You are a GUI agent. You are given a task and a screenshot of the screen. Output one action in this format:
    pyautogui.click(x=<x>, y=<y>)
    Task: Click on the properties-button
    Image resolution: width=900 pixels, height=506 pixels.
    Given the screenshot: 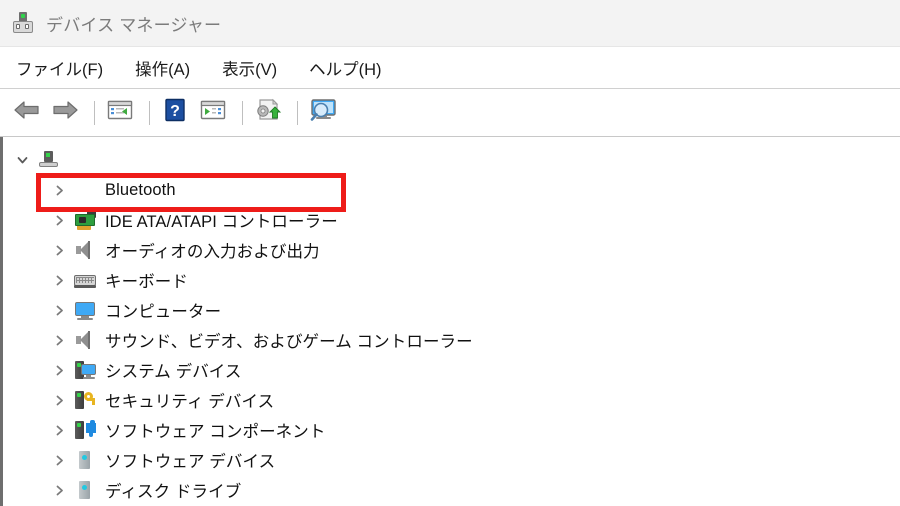 What is the action you would take?
    pyautogui.click(x=213, y=113)
    